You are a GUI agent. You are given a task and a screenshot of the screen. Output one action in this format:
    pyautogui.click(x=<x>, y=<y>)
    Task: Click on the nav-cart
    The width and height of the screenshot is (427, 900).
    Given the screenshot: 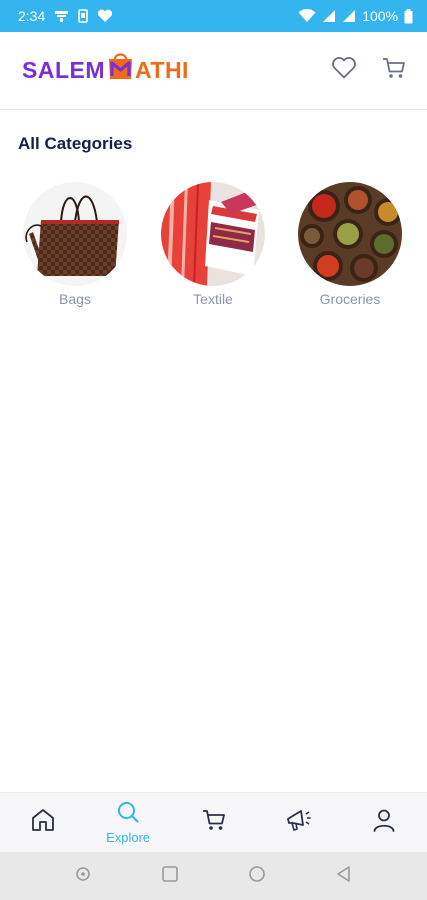 What is the action you would take?
    pyautogui.click(x=213, y=822)
    